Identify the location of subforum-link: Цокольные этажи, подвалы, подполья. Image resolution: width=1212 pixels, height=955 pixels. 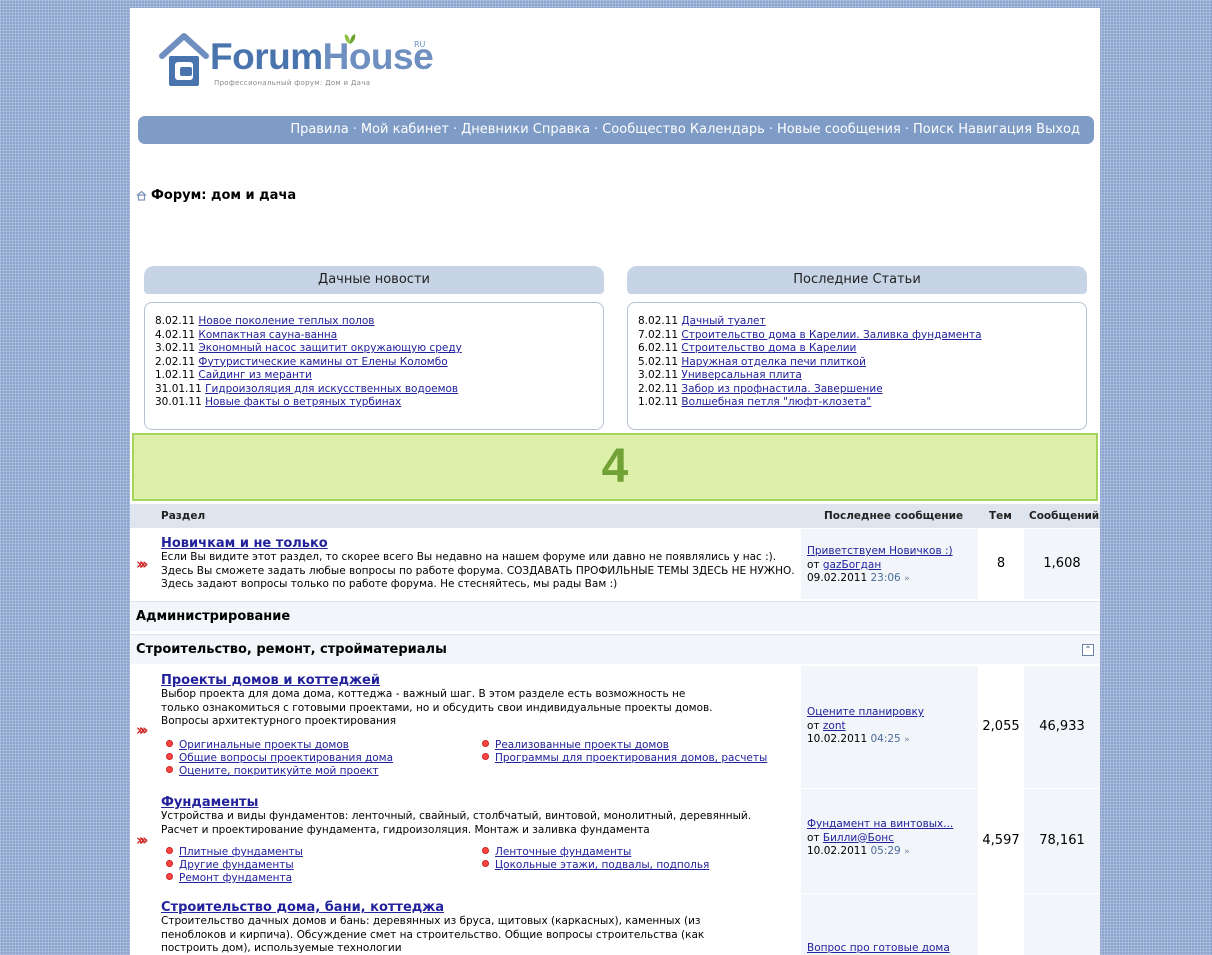
(595, 865).